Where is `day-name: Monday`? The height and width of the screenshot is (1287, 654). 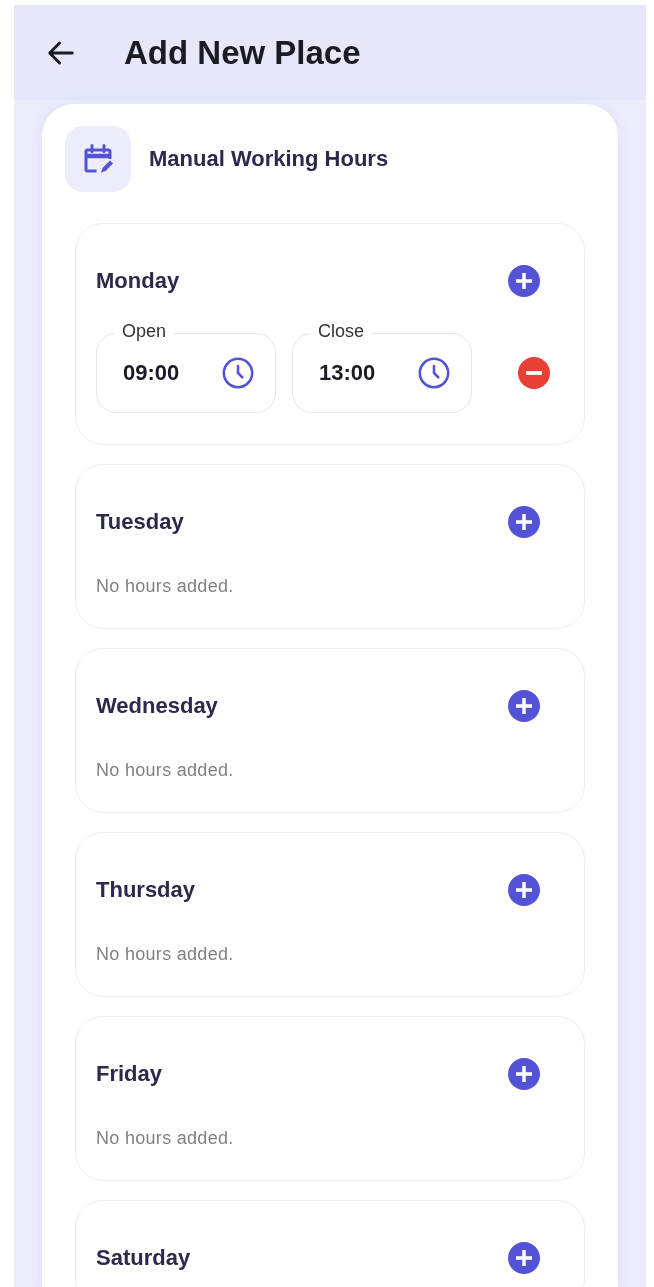
day-name: Monday is located at coordinates (138, 281).